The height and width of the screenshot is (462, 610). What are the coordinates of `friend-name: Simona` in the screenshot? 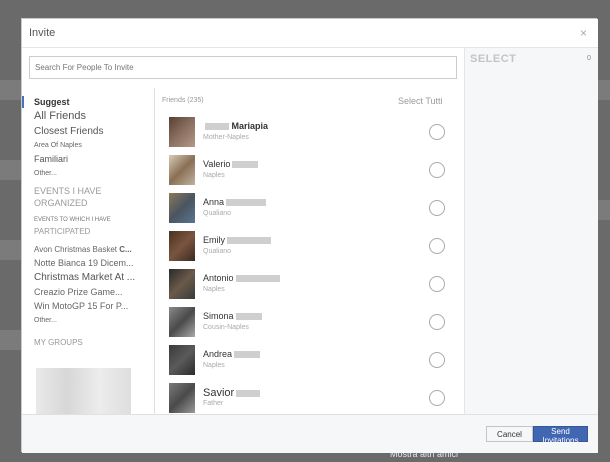 It's located at (232, 316).